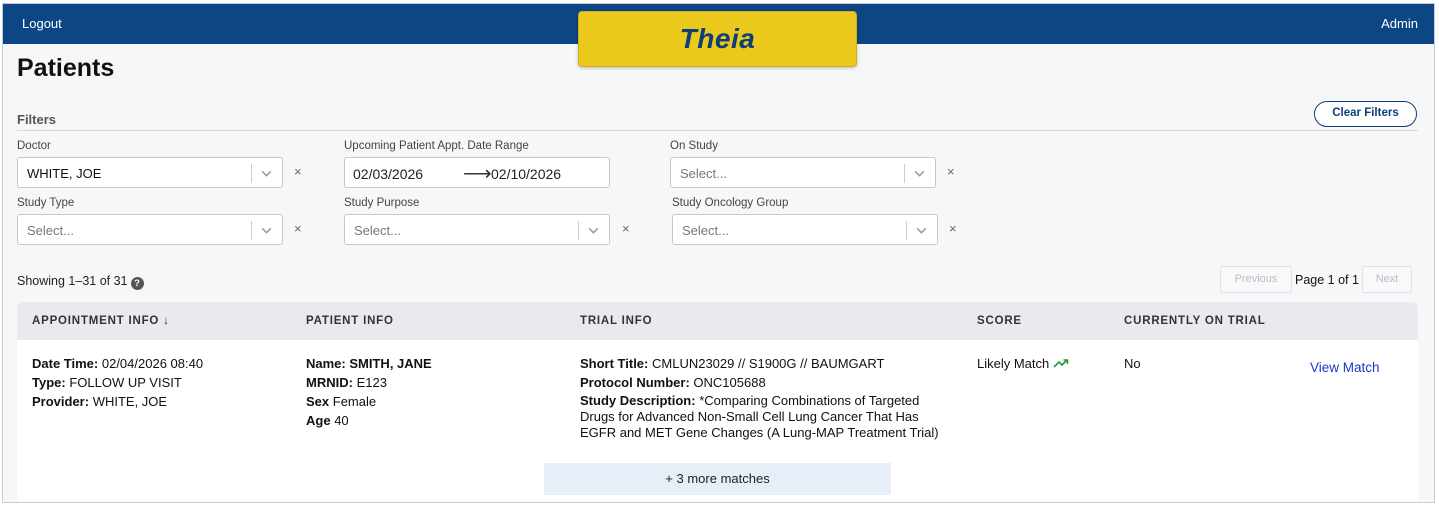 The height and width of the screenshot is (507, 1439). I want to click on score-value: Likely Match, so click(1013, 363).